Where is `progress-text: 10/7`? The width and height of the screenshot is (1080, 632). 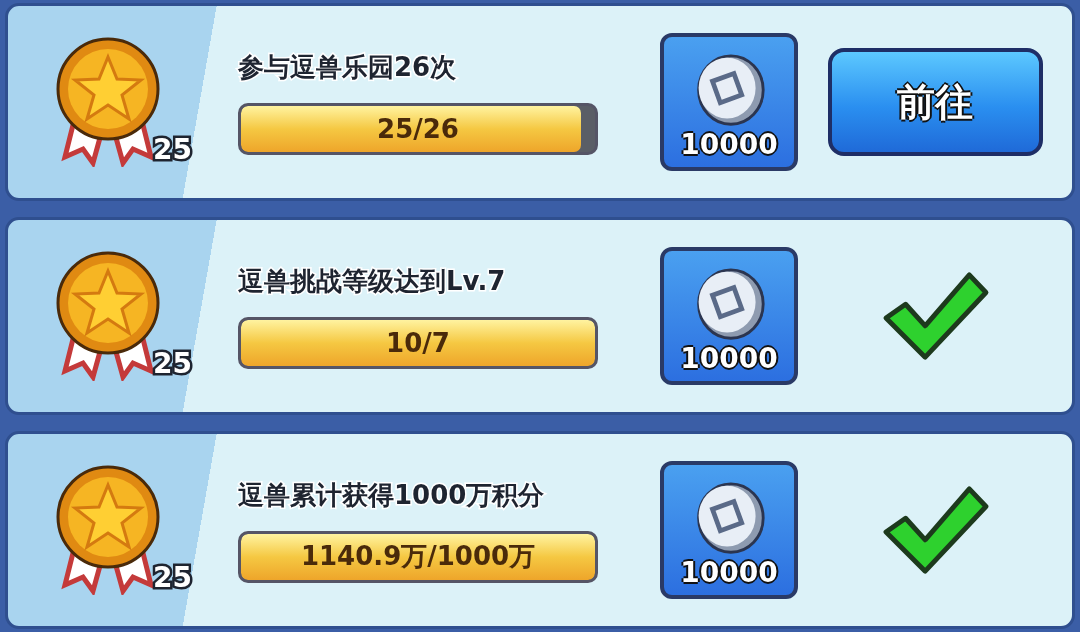 progress-text: 10/7 is located at coordinates (418, 342).